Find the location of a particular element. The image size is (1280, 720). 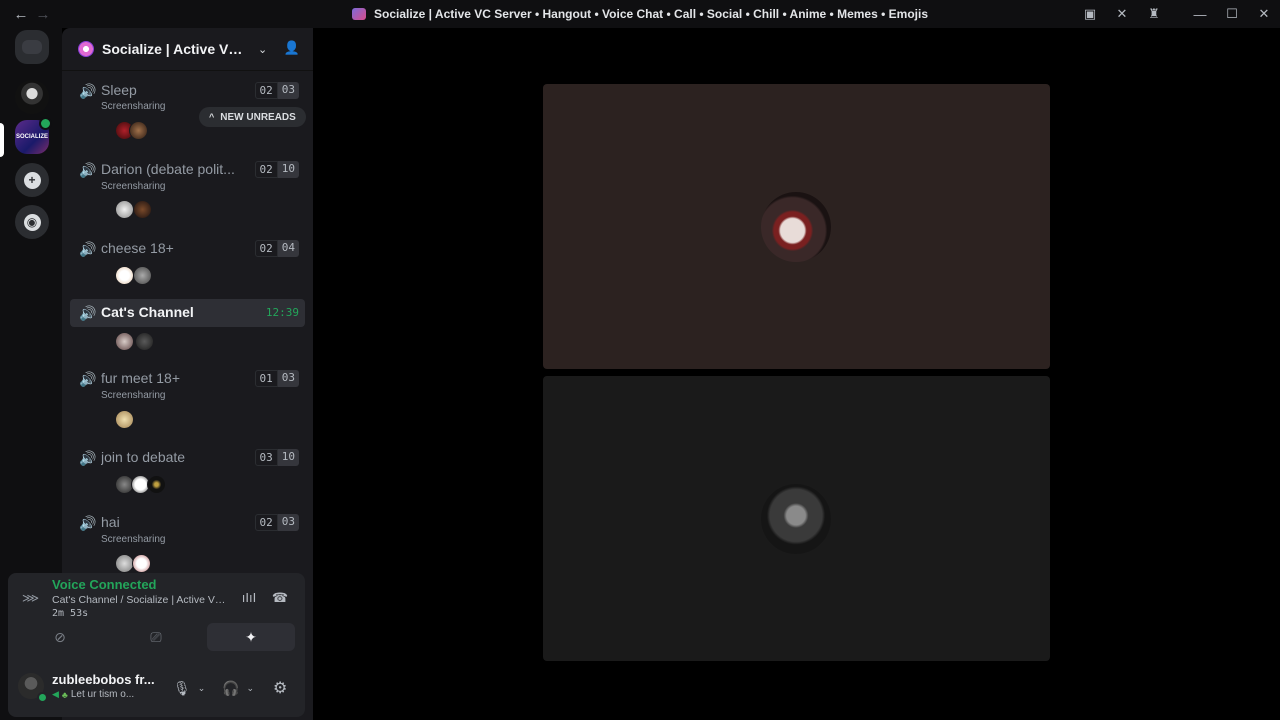

user-limit: 10 is located at coordinates (288, 457).